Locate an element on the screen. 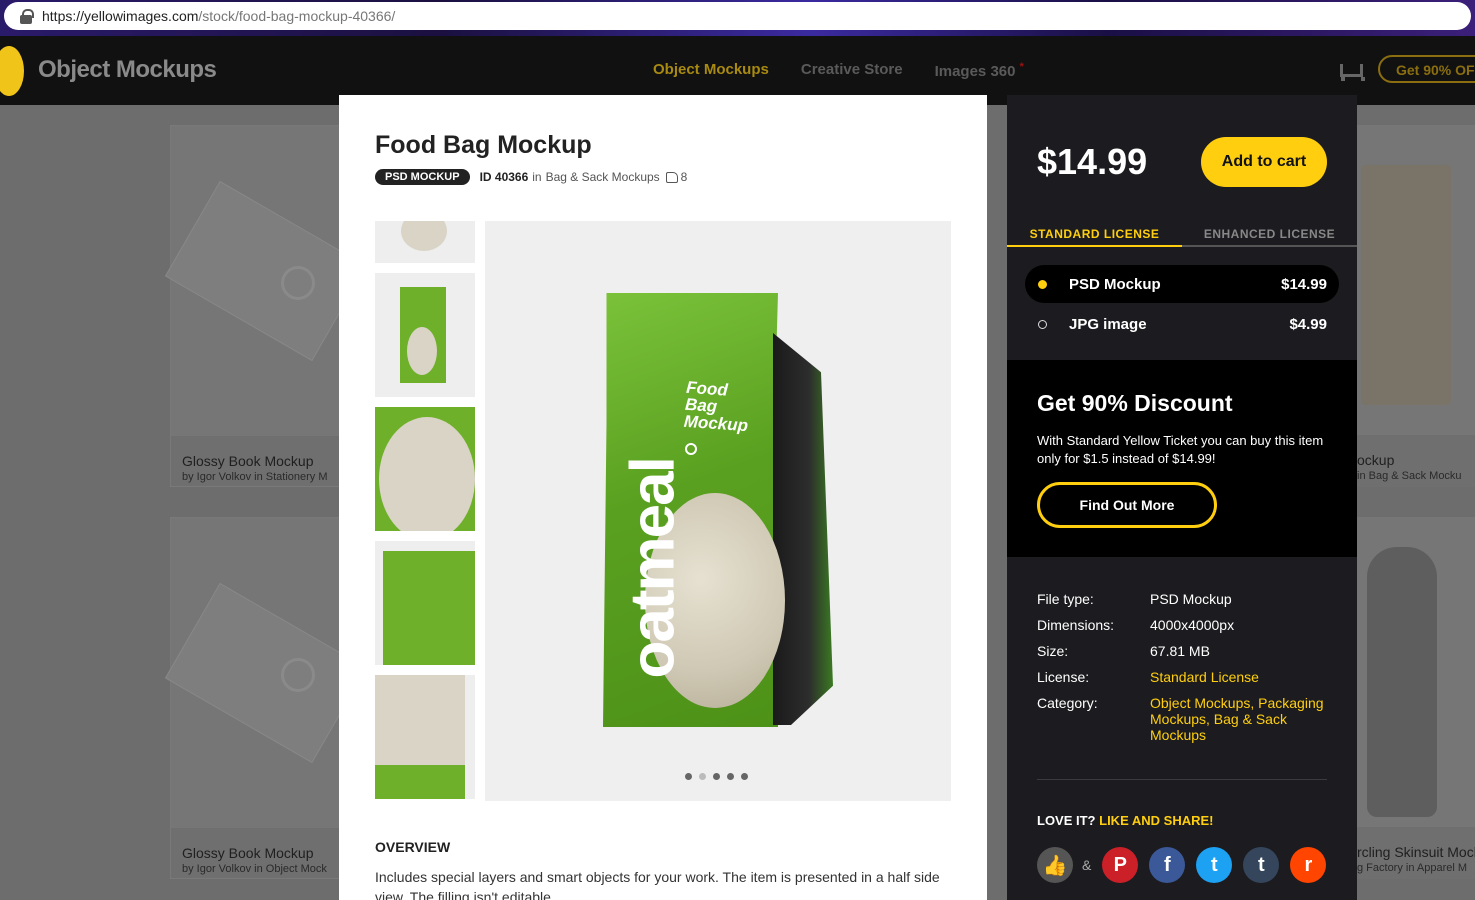  license-tabs: STANDARD LICENSE ENHANCED LICENSE is located at coordinates (1182, 236).